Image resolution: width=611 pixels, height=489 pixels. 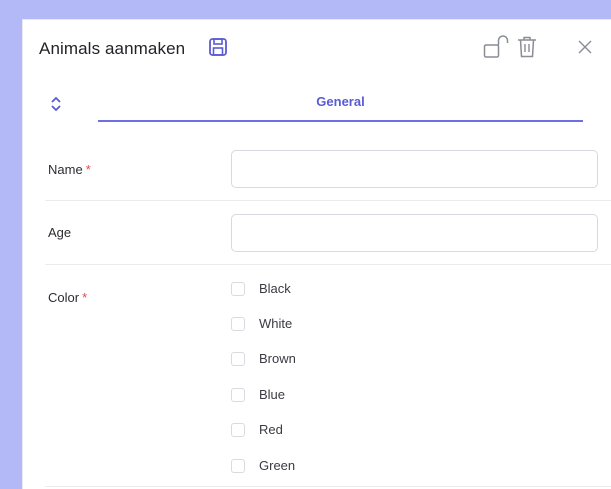 What do you see at coordinates (272, 394) in the screenshot?
I see `checkbox-label: Blue` at bounding box center [272, 394].